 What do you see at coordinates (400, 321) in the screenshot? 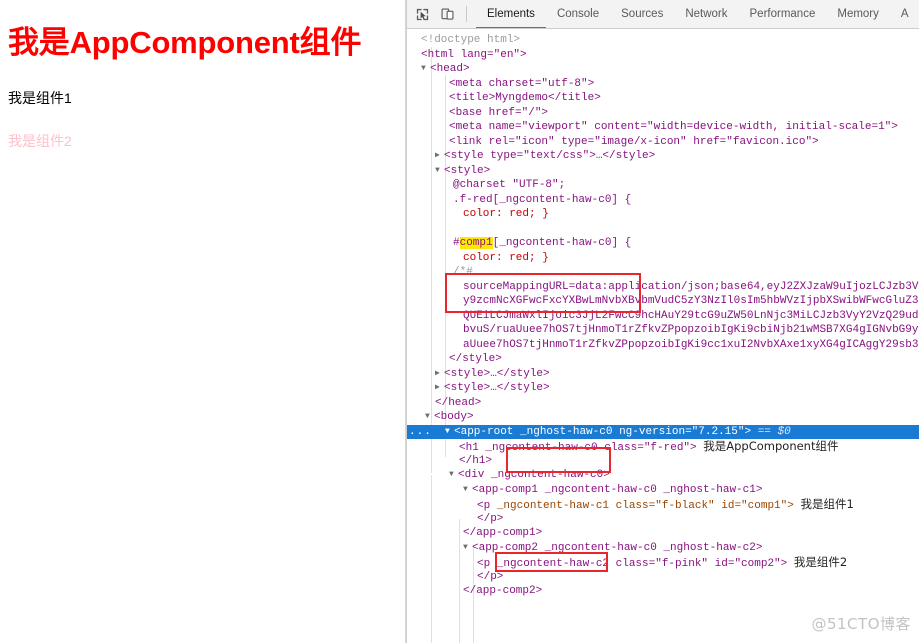
I see `page-scrollbar` at bounding box center [400, 321].